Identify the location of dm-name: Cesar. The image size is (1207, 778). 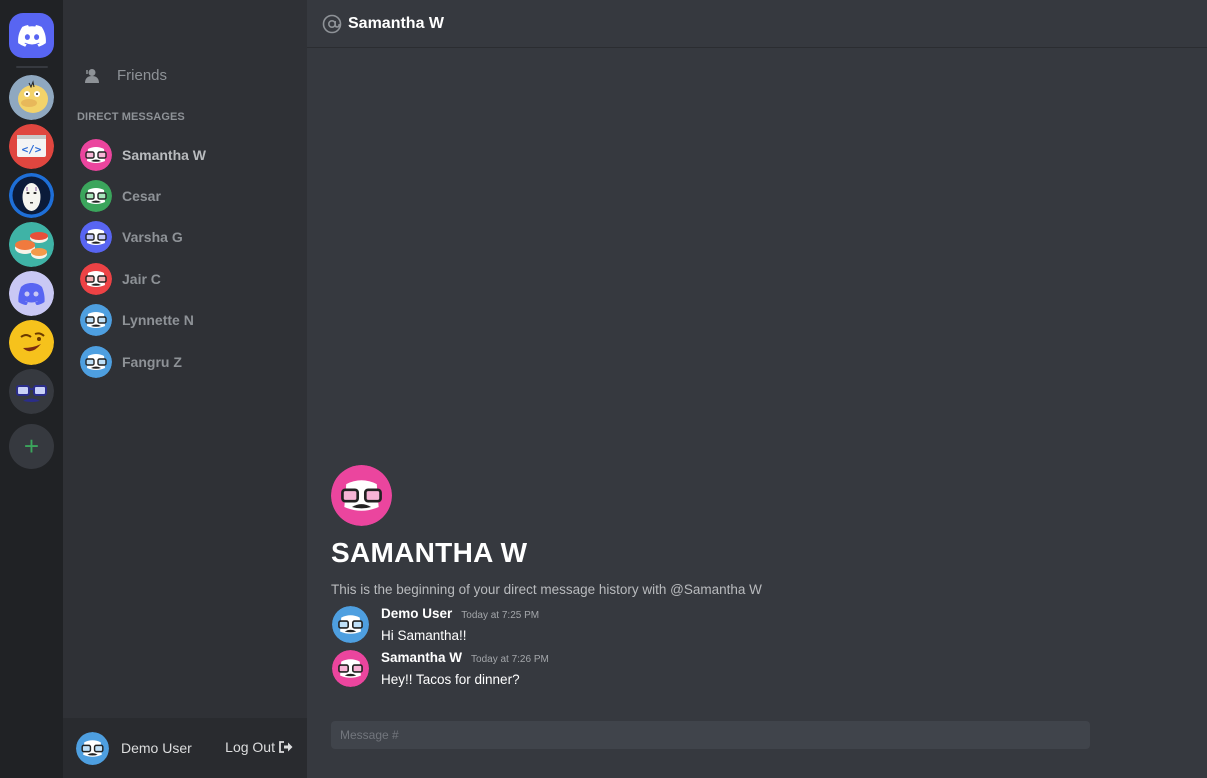
(141, 196).